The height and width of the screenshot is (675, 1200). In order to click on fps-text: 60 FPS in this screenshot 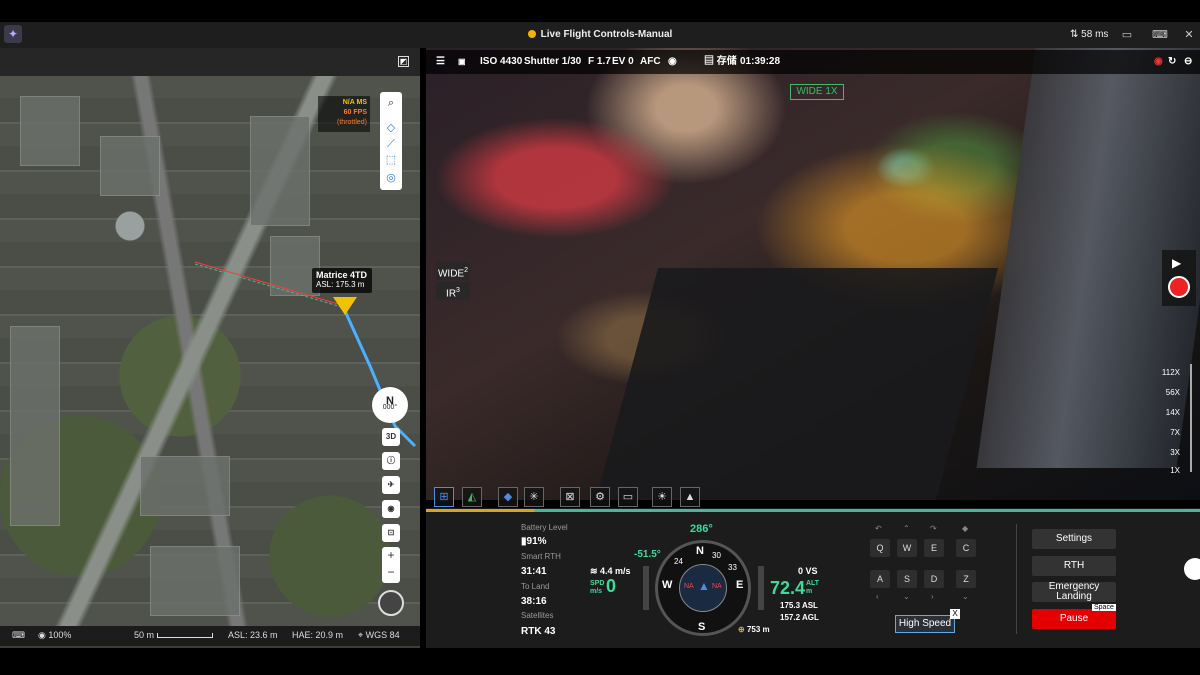, I will do `click(355, 112)`.